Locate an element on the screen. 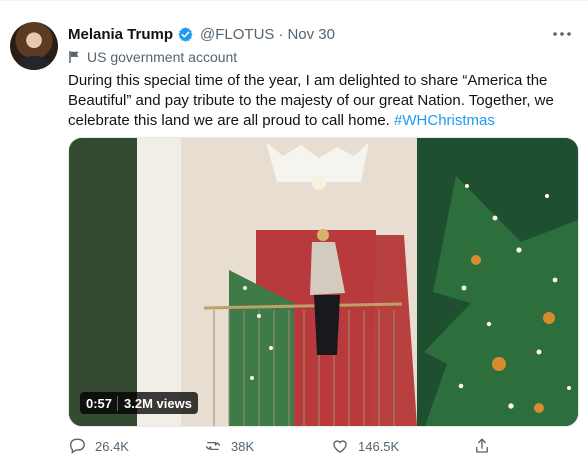 Image resolution: width=588 pixels, height=469 pixels. tweet-date: Nov 30 is located at coordinates (311, 34).